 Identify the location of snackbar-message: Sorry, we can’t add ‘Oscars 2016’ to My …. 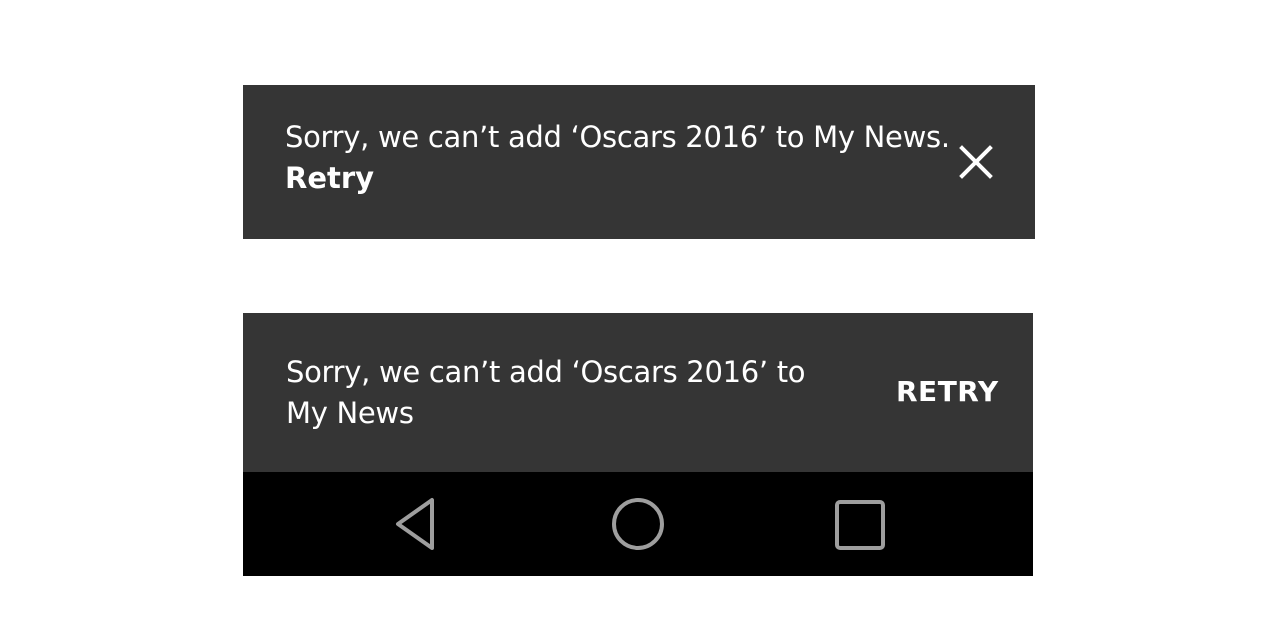
(617, 137).